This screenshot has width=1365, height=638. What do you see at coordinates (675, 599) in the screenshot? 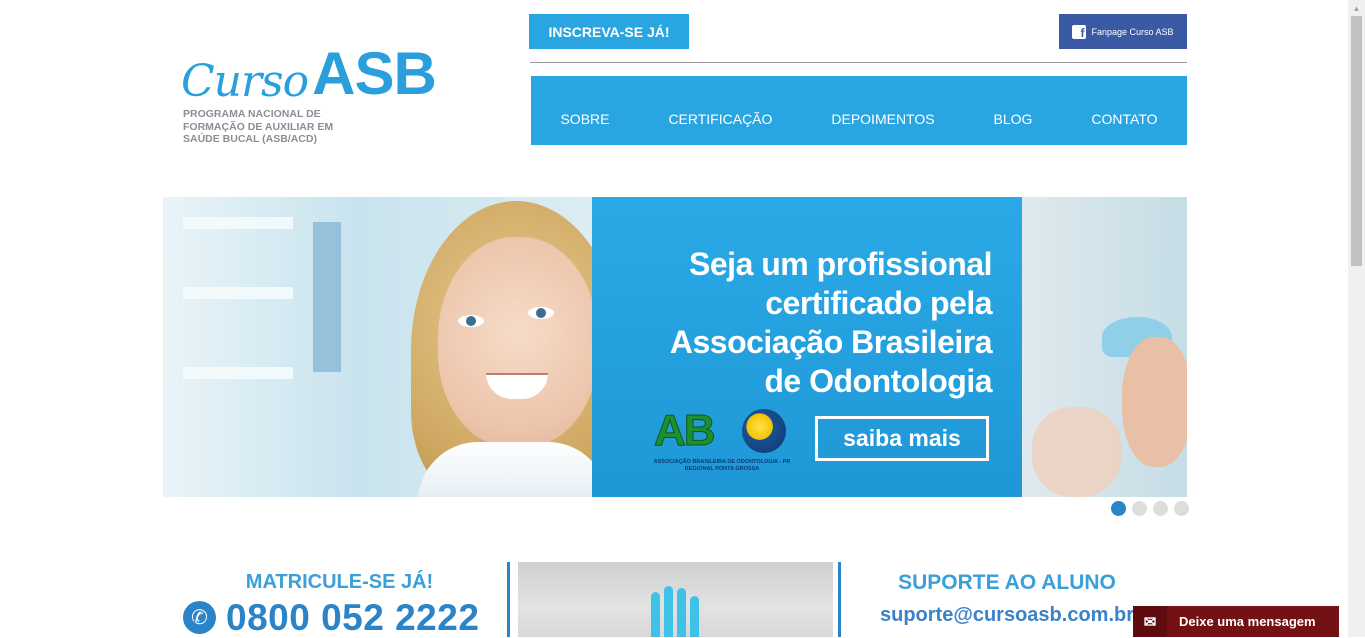
I see `hand-image` at bounding box center [675, 599].